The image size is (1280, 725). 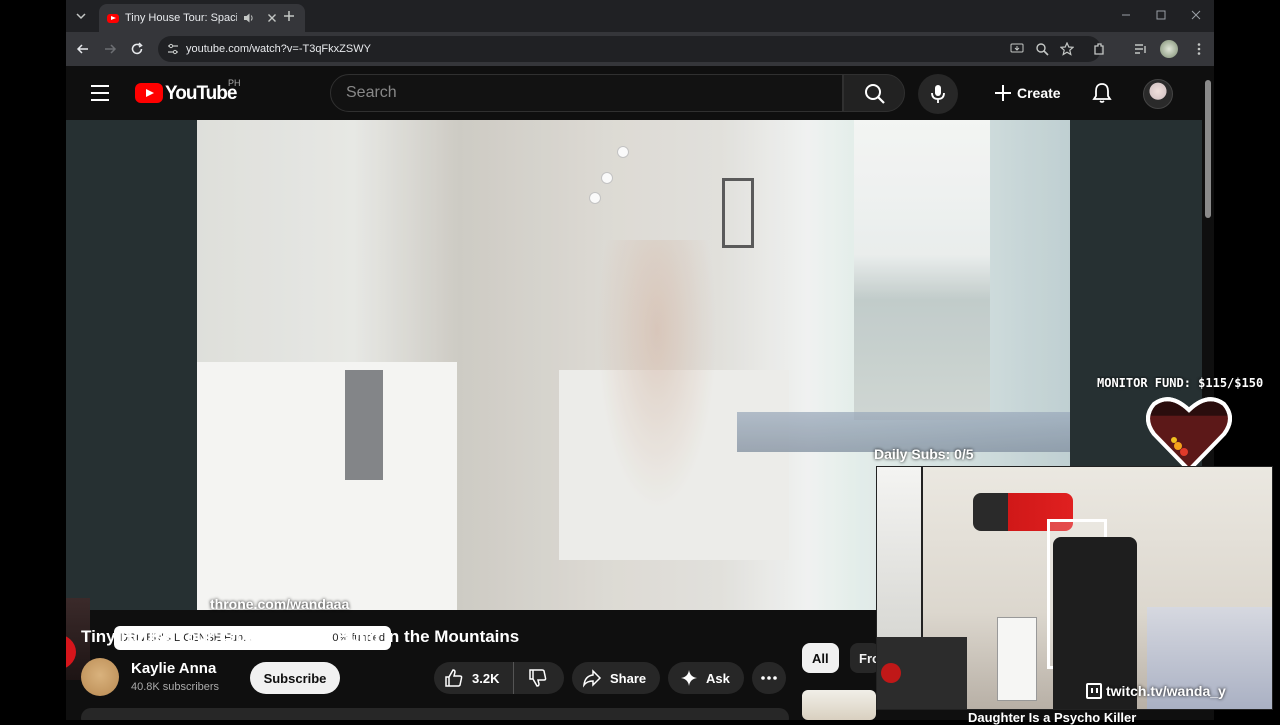 I want to click on dislike-button, so click(x=538, y=678).